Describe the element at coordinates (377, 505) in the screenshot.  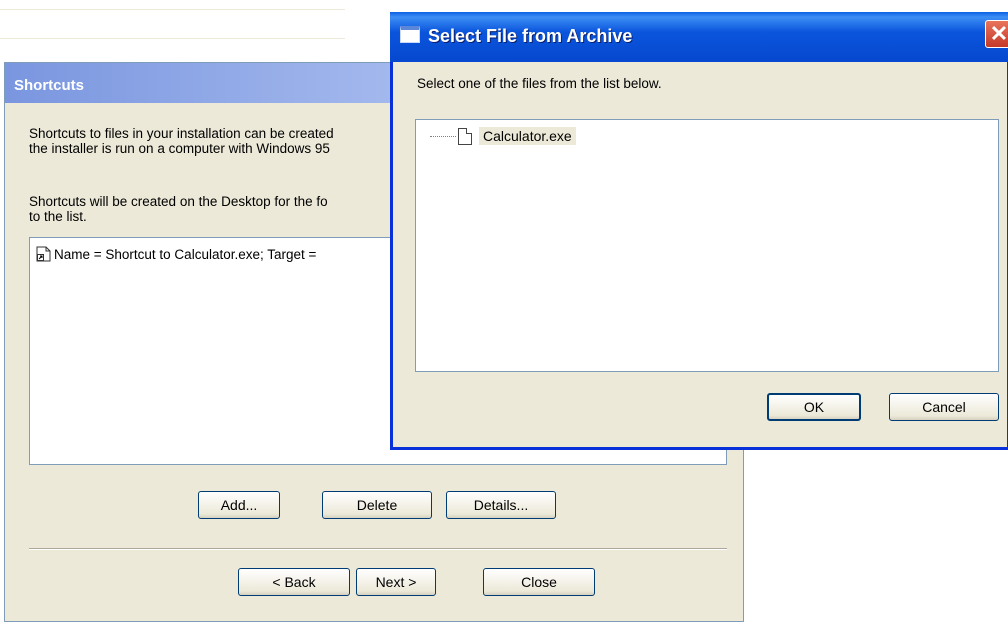
I see `delete-button: Delete` at that location.